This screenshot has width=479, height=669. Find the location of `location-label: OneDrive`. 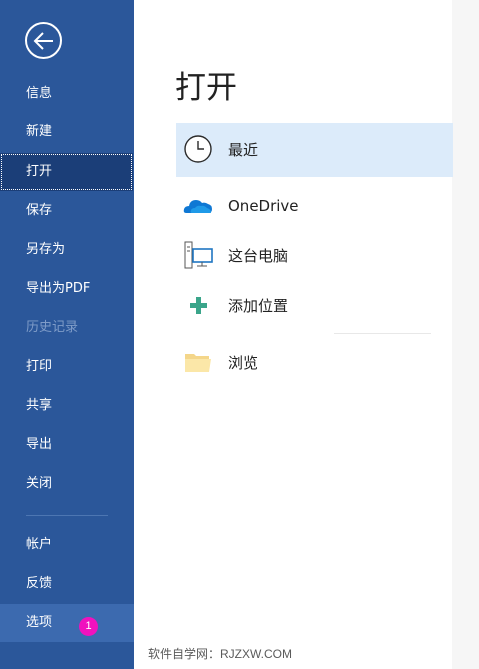

location-label: OneDrive is located at coordinates (263, 206).